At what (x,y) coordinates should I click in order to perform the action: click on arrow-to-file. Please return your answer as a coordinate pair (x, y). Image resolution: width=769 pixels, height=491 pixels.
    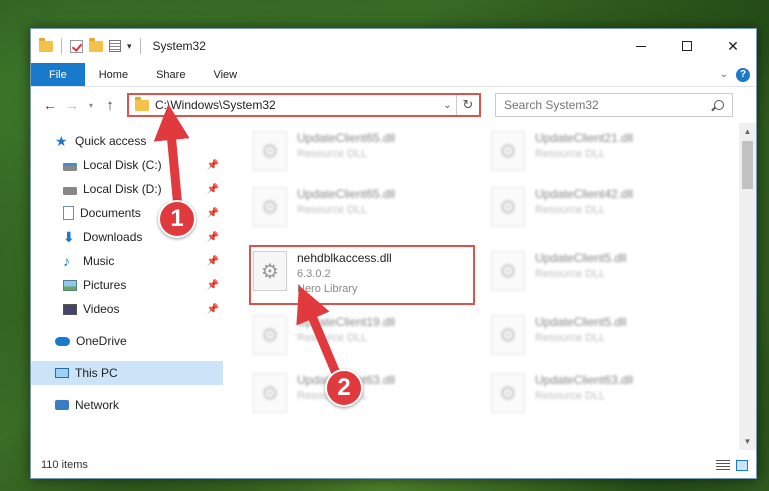
    Looking at the image, I should click on (319, 332).